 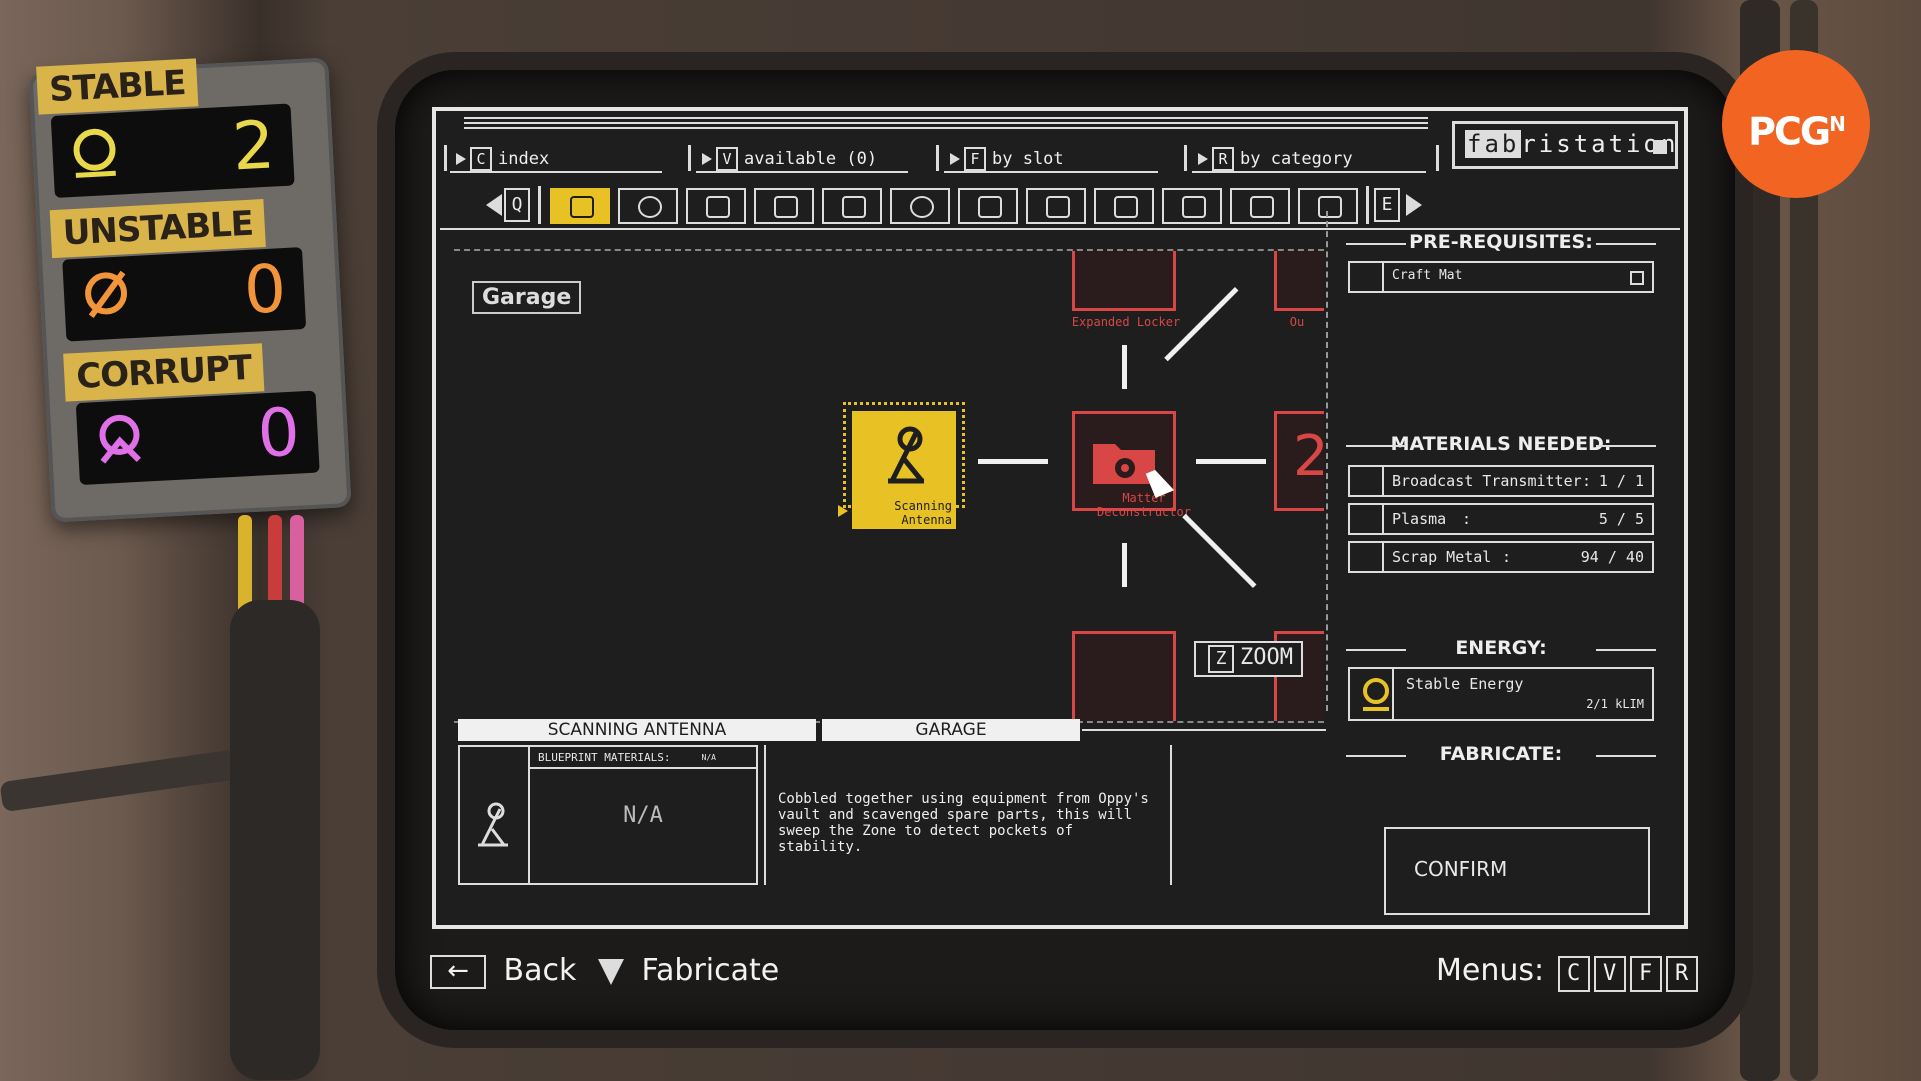 I want to click on category-boot, so click(x=1124, y=206).